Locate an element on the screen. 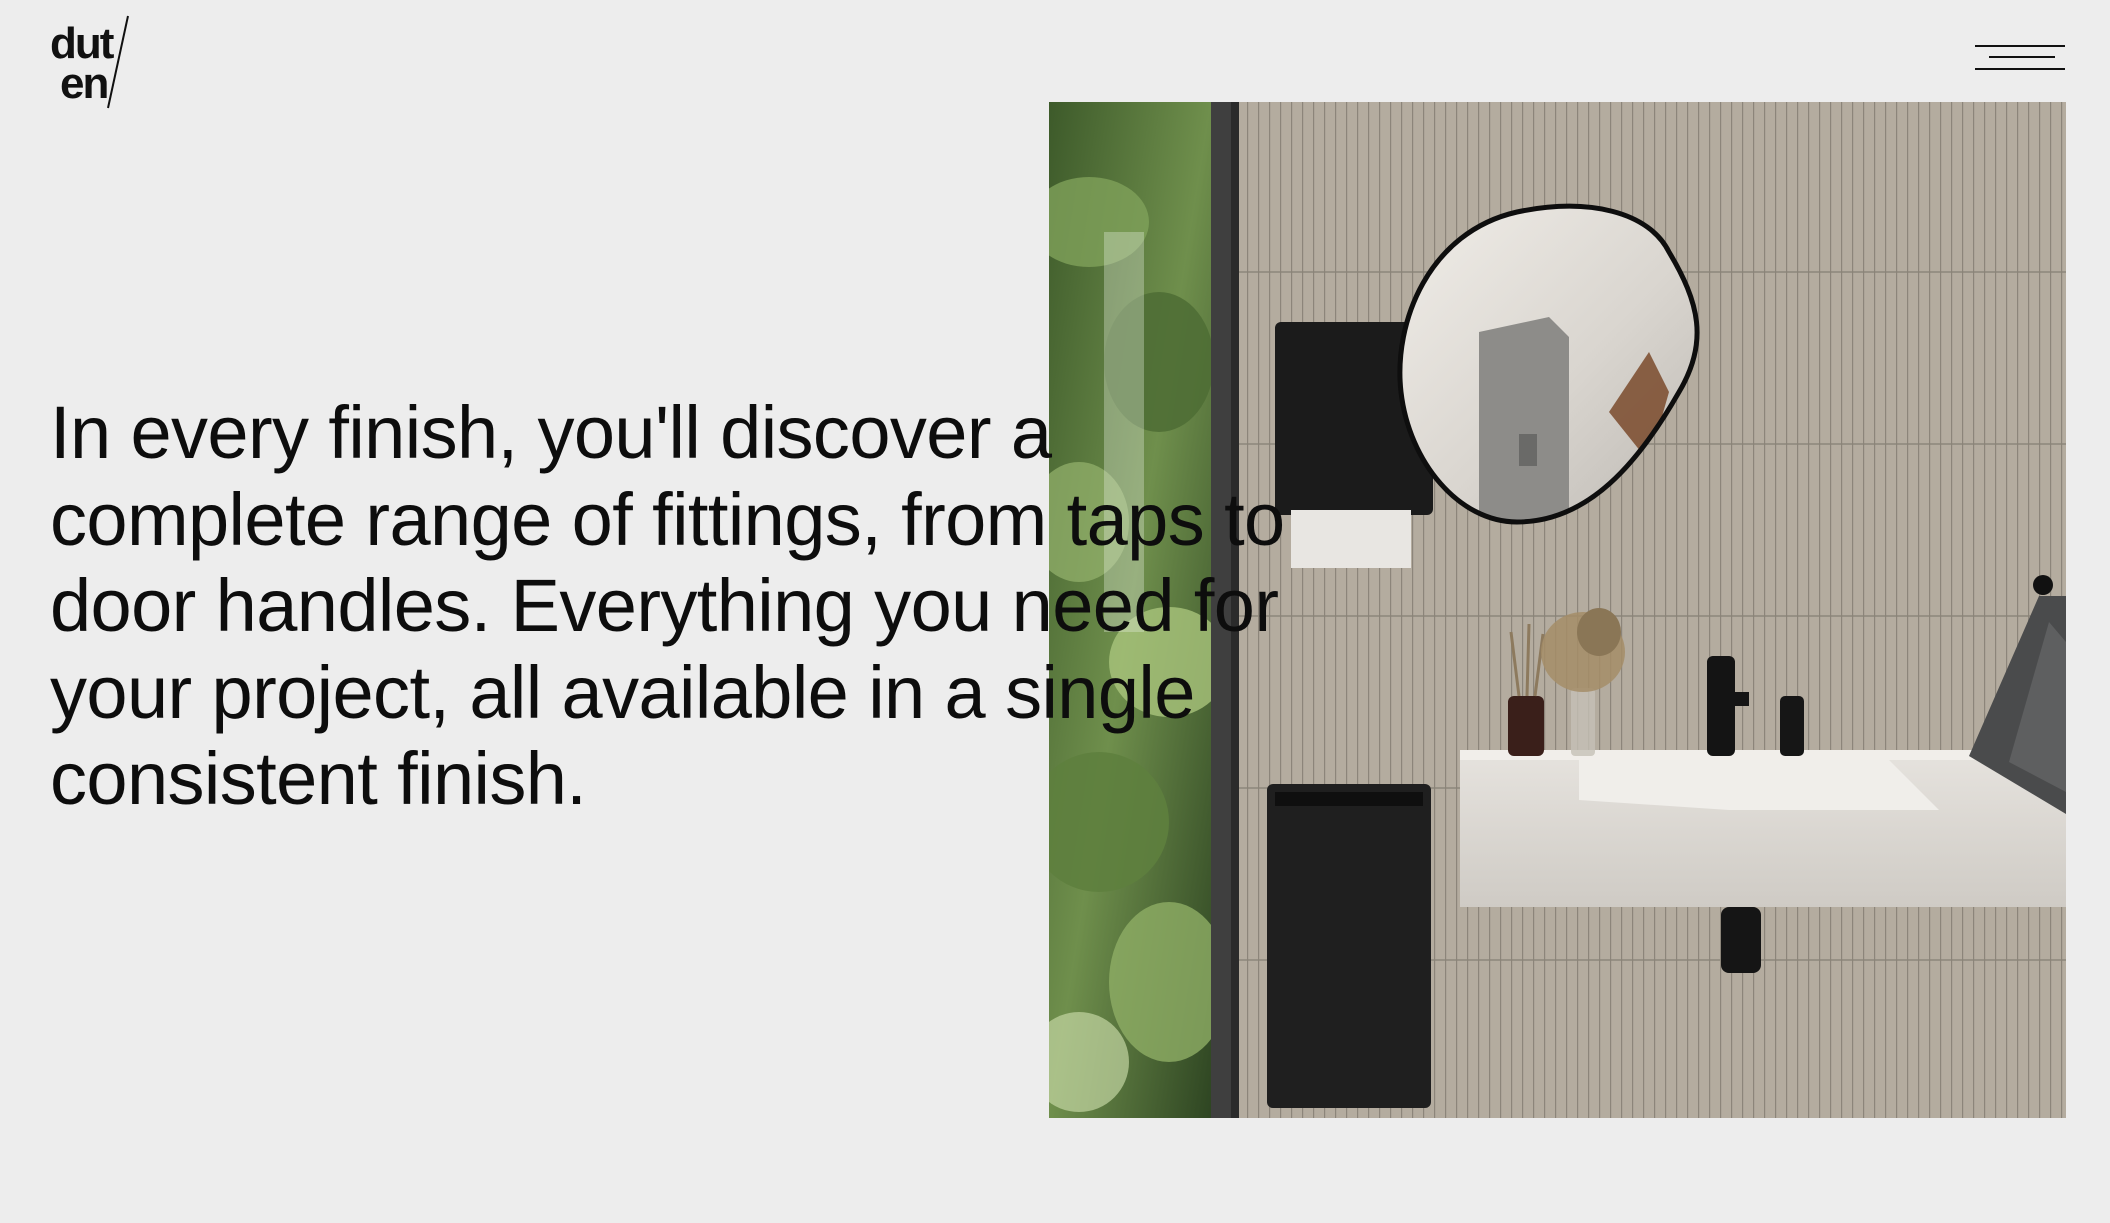  menu-button is located at coordinates (2020, 58).